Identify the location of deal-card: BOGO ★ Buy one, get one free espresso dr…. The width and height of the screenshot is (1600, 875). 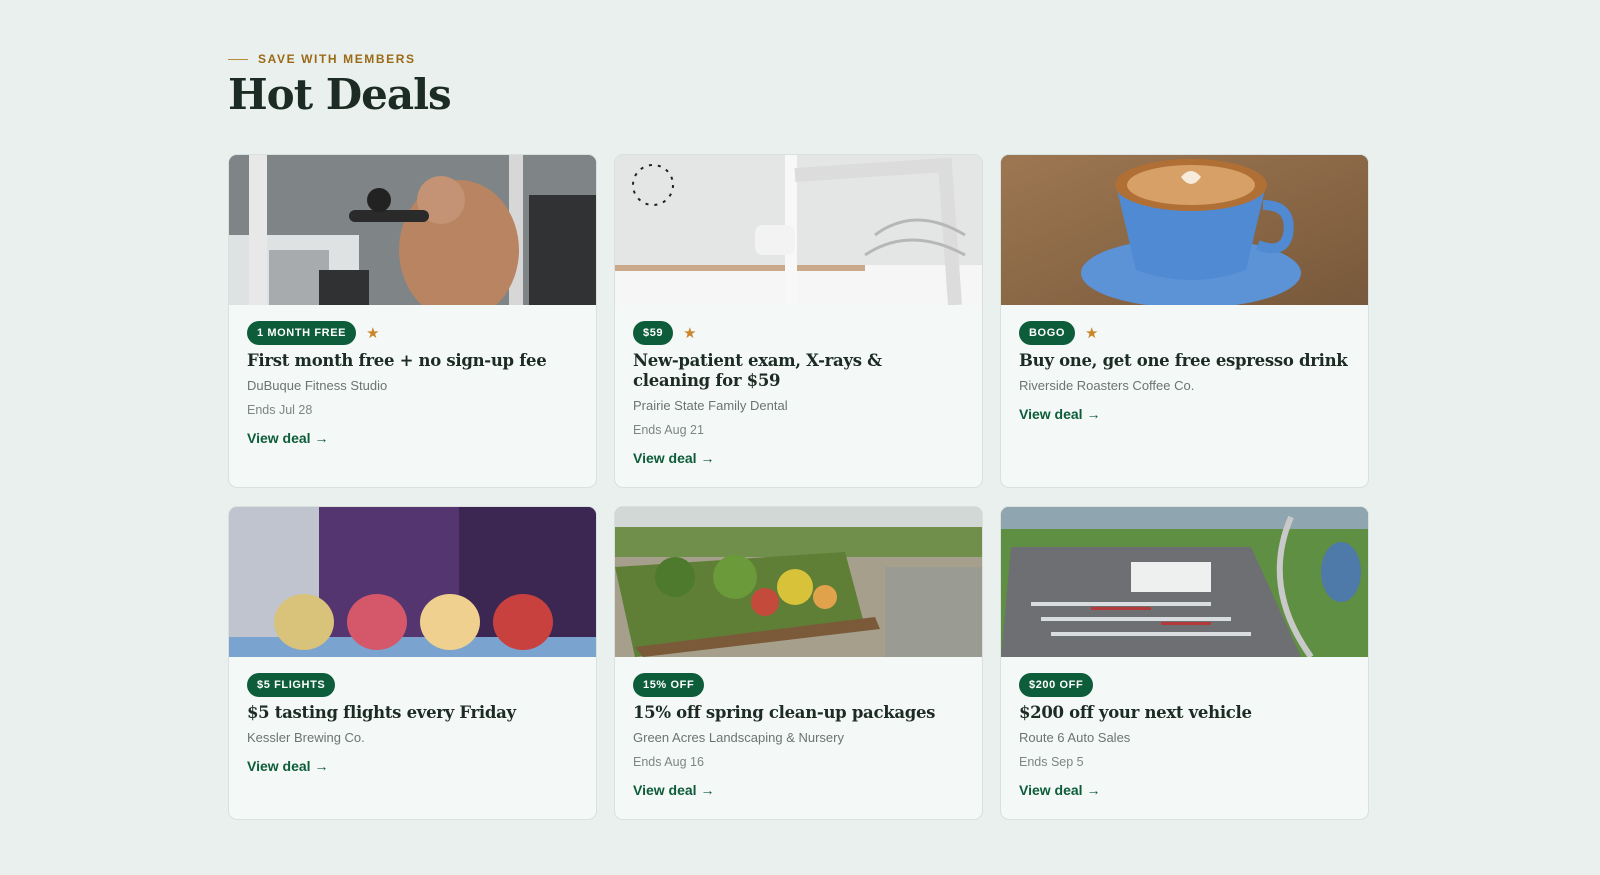
(1184, 321).